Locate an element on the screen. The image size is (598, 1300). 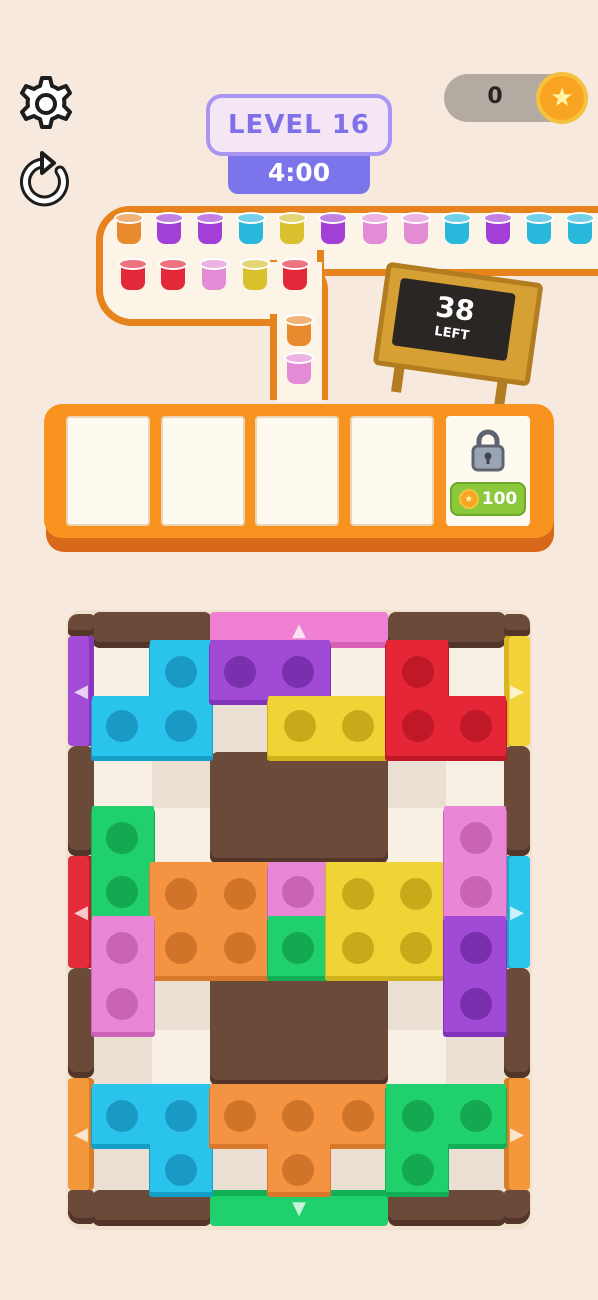
arrow-down-icon: ▼ is located at coordinates (299, 1208).